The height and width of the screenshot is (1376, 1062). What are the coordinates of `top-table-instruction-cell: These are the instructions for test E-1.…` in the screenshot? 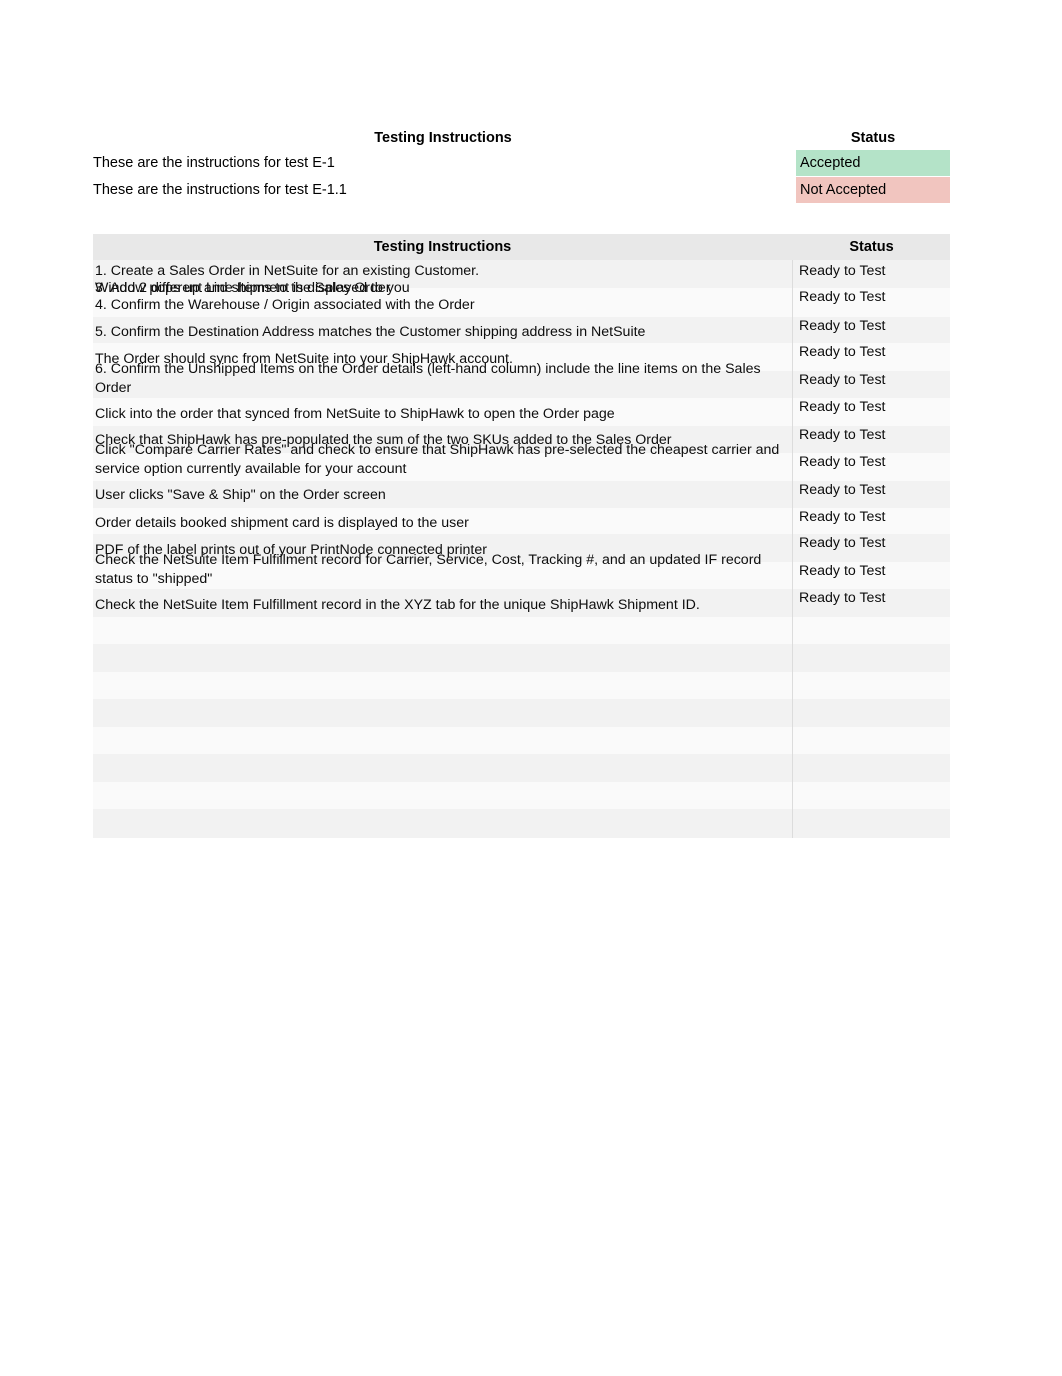 It's located at (220, 190).